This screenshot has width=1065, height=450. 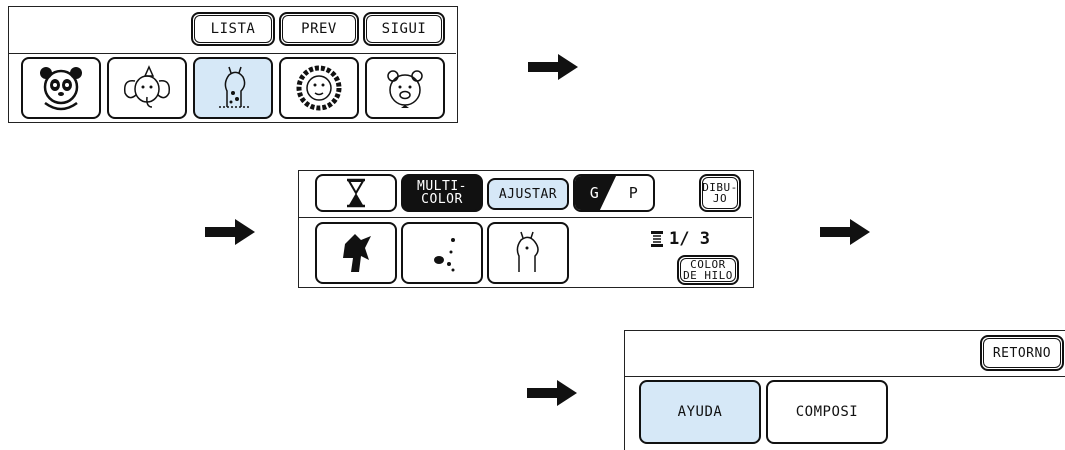 I want to click on lista-button: LISTA, so click(x=233, y=29).